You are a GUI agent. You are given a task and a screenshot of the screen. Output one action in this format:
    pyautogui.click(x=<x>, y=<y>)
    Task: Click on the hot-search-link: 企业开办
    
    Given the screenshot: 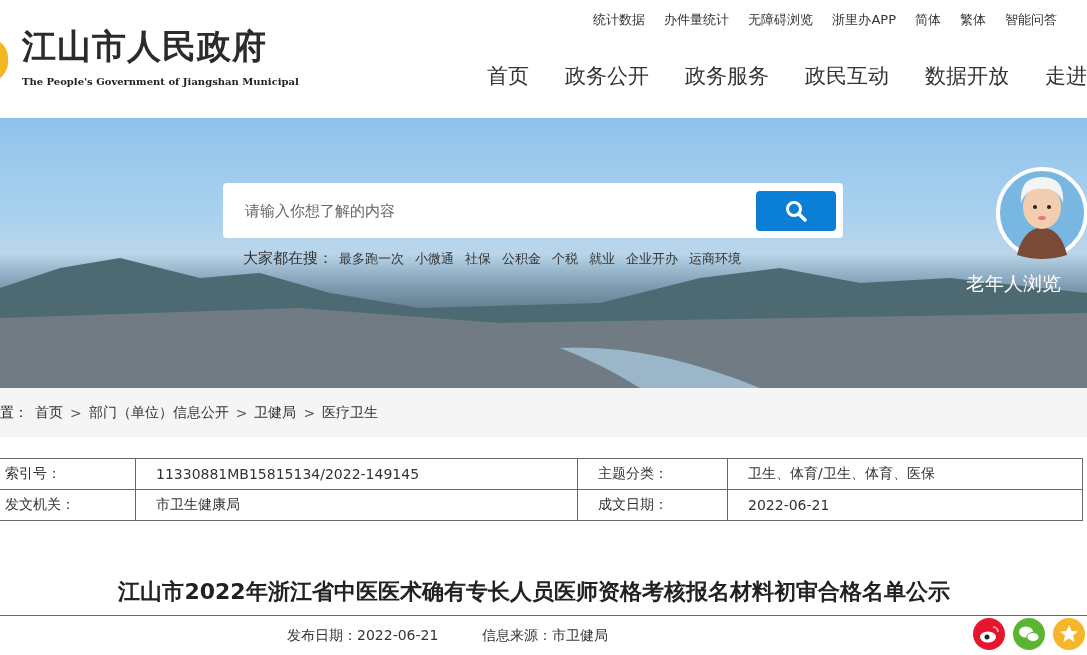 What is the action you would take?
    pyautogui.click(x=652, y=258)
    